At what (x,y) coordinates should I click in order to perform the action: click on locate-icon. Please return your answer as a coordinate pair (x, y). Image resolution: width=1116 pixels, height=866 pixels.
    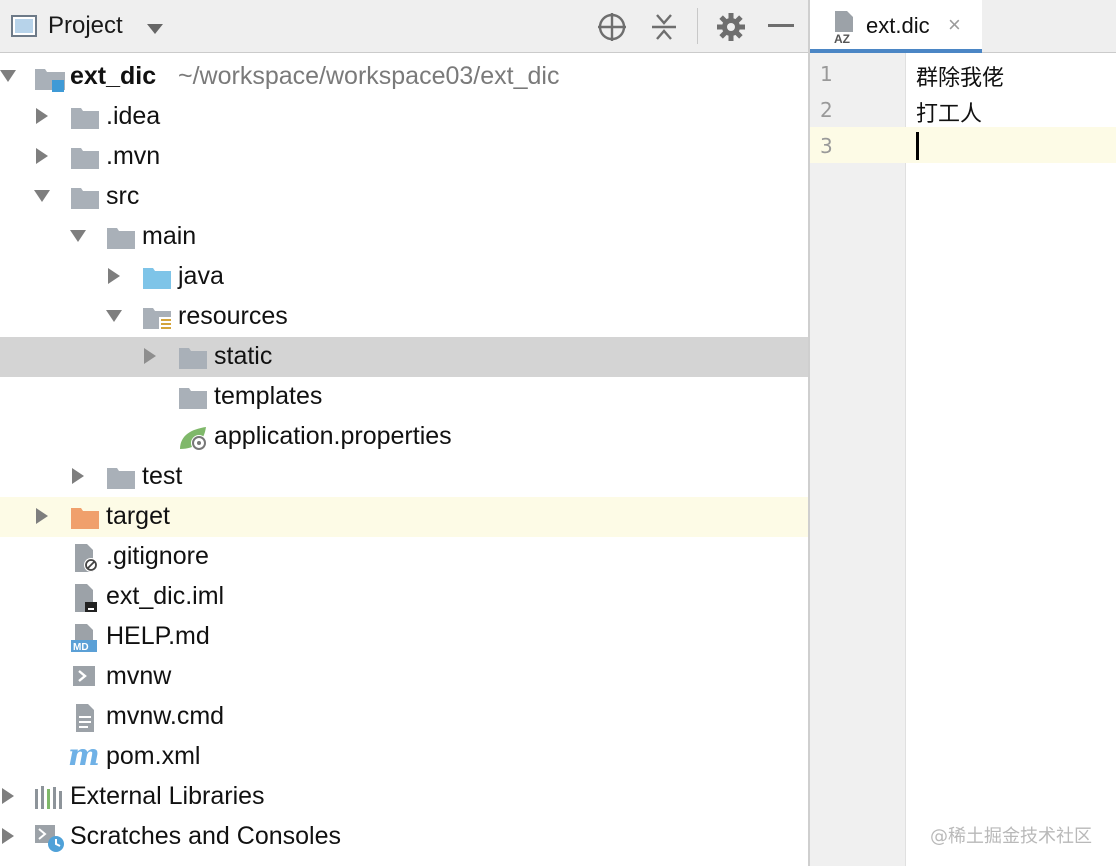
    Looking at the image, I should click on (612, 29).